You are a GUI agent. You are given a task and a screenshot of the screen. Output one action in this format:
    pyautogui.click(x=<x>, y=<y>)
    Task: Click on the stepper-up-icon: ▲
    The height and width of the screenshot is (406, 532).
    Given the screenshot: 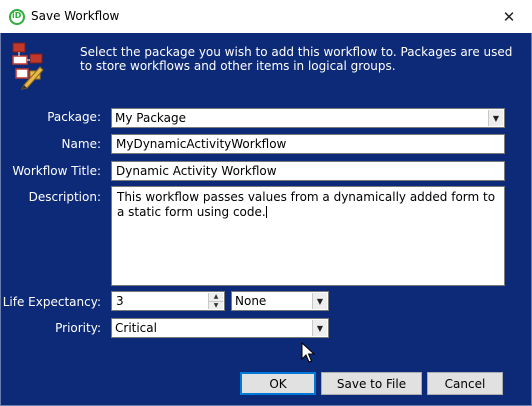 What is the action you would take?
    pyautogui.click(x=216, y=297)
    